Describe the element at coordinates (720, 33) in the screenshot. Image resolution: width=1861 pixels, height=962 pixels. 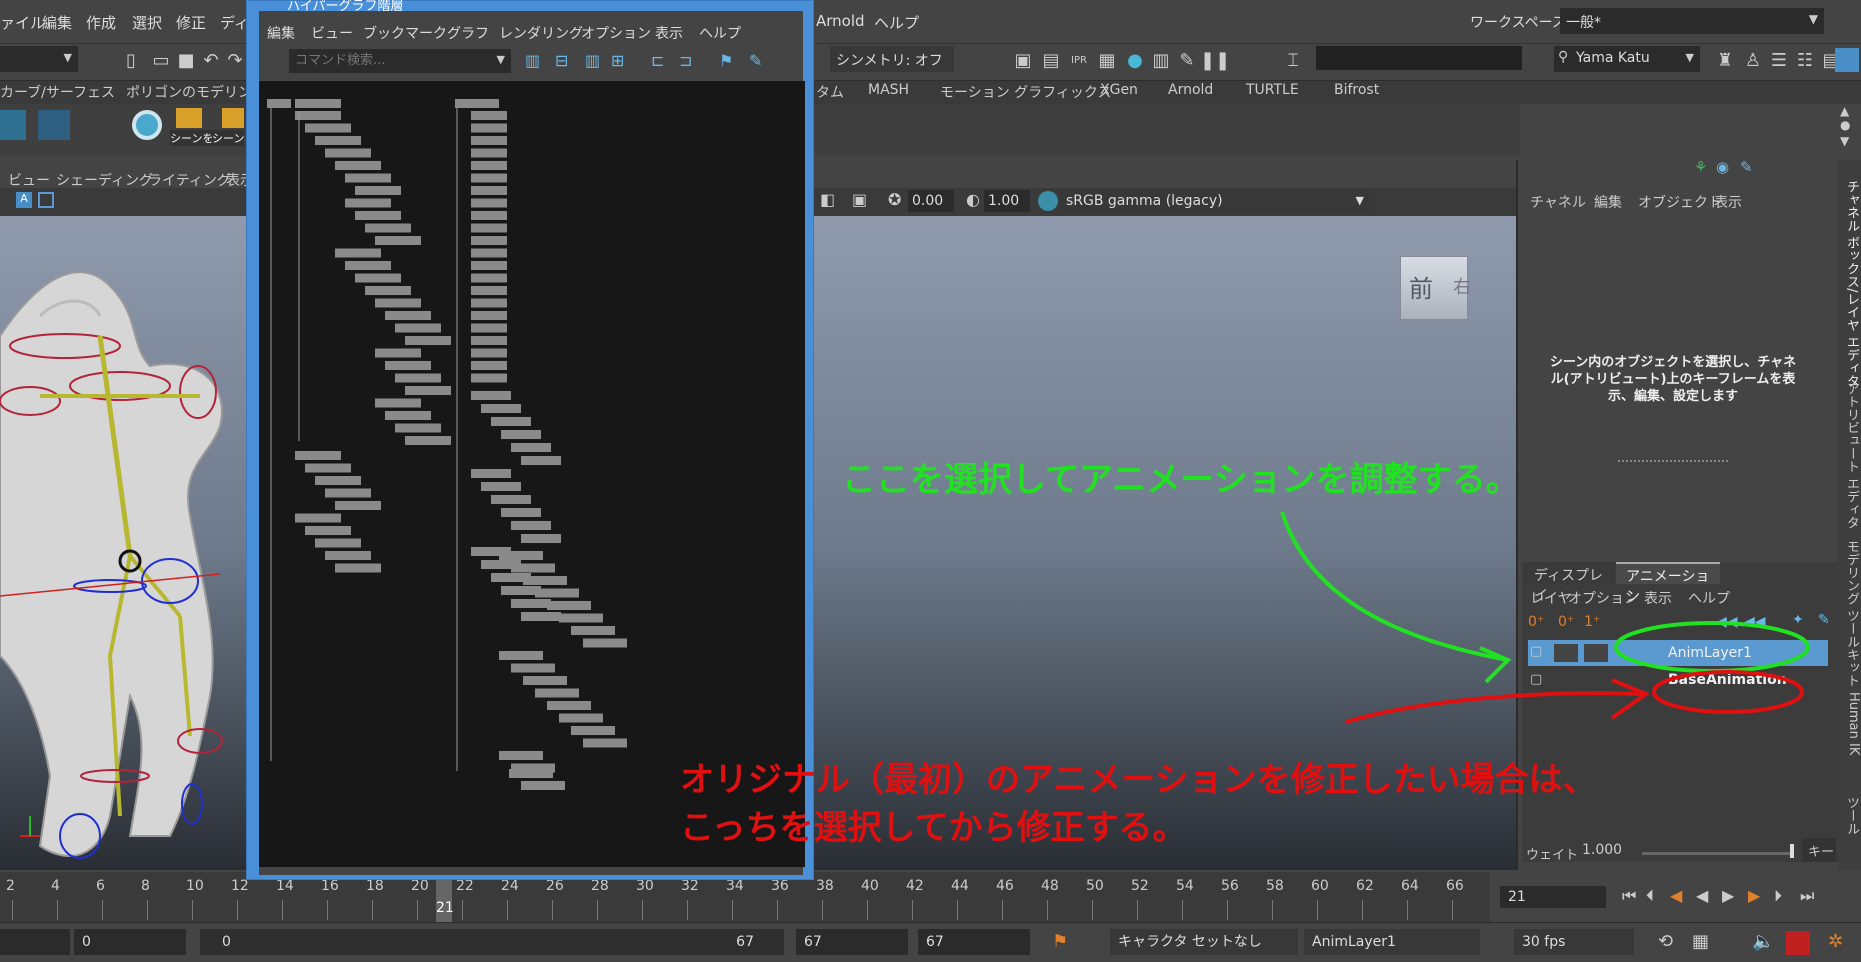
I see `hg-menu-help: ヘルプ` at that location.